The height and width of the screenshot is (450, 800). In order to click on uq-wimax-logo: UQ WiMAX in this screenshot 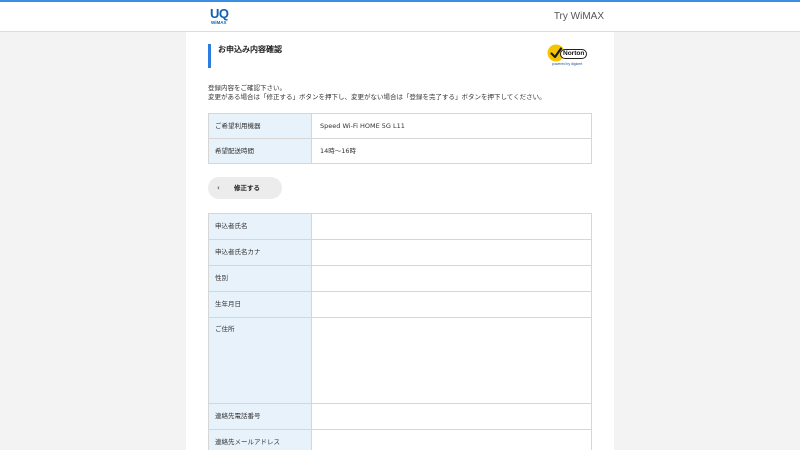, I will do `click(221, 17)`.